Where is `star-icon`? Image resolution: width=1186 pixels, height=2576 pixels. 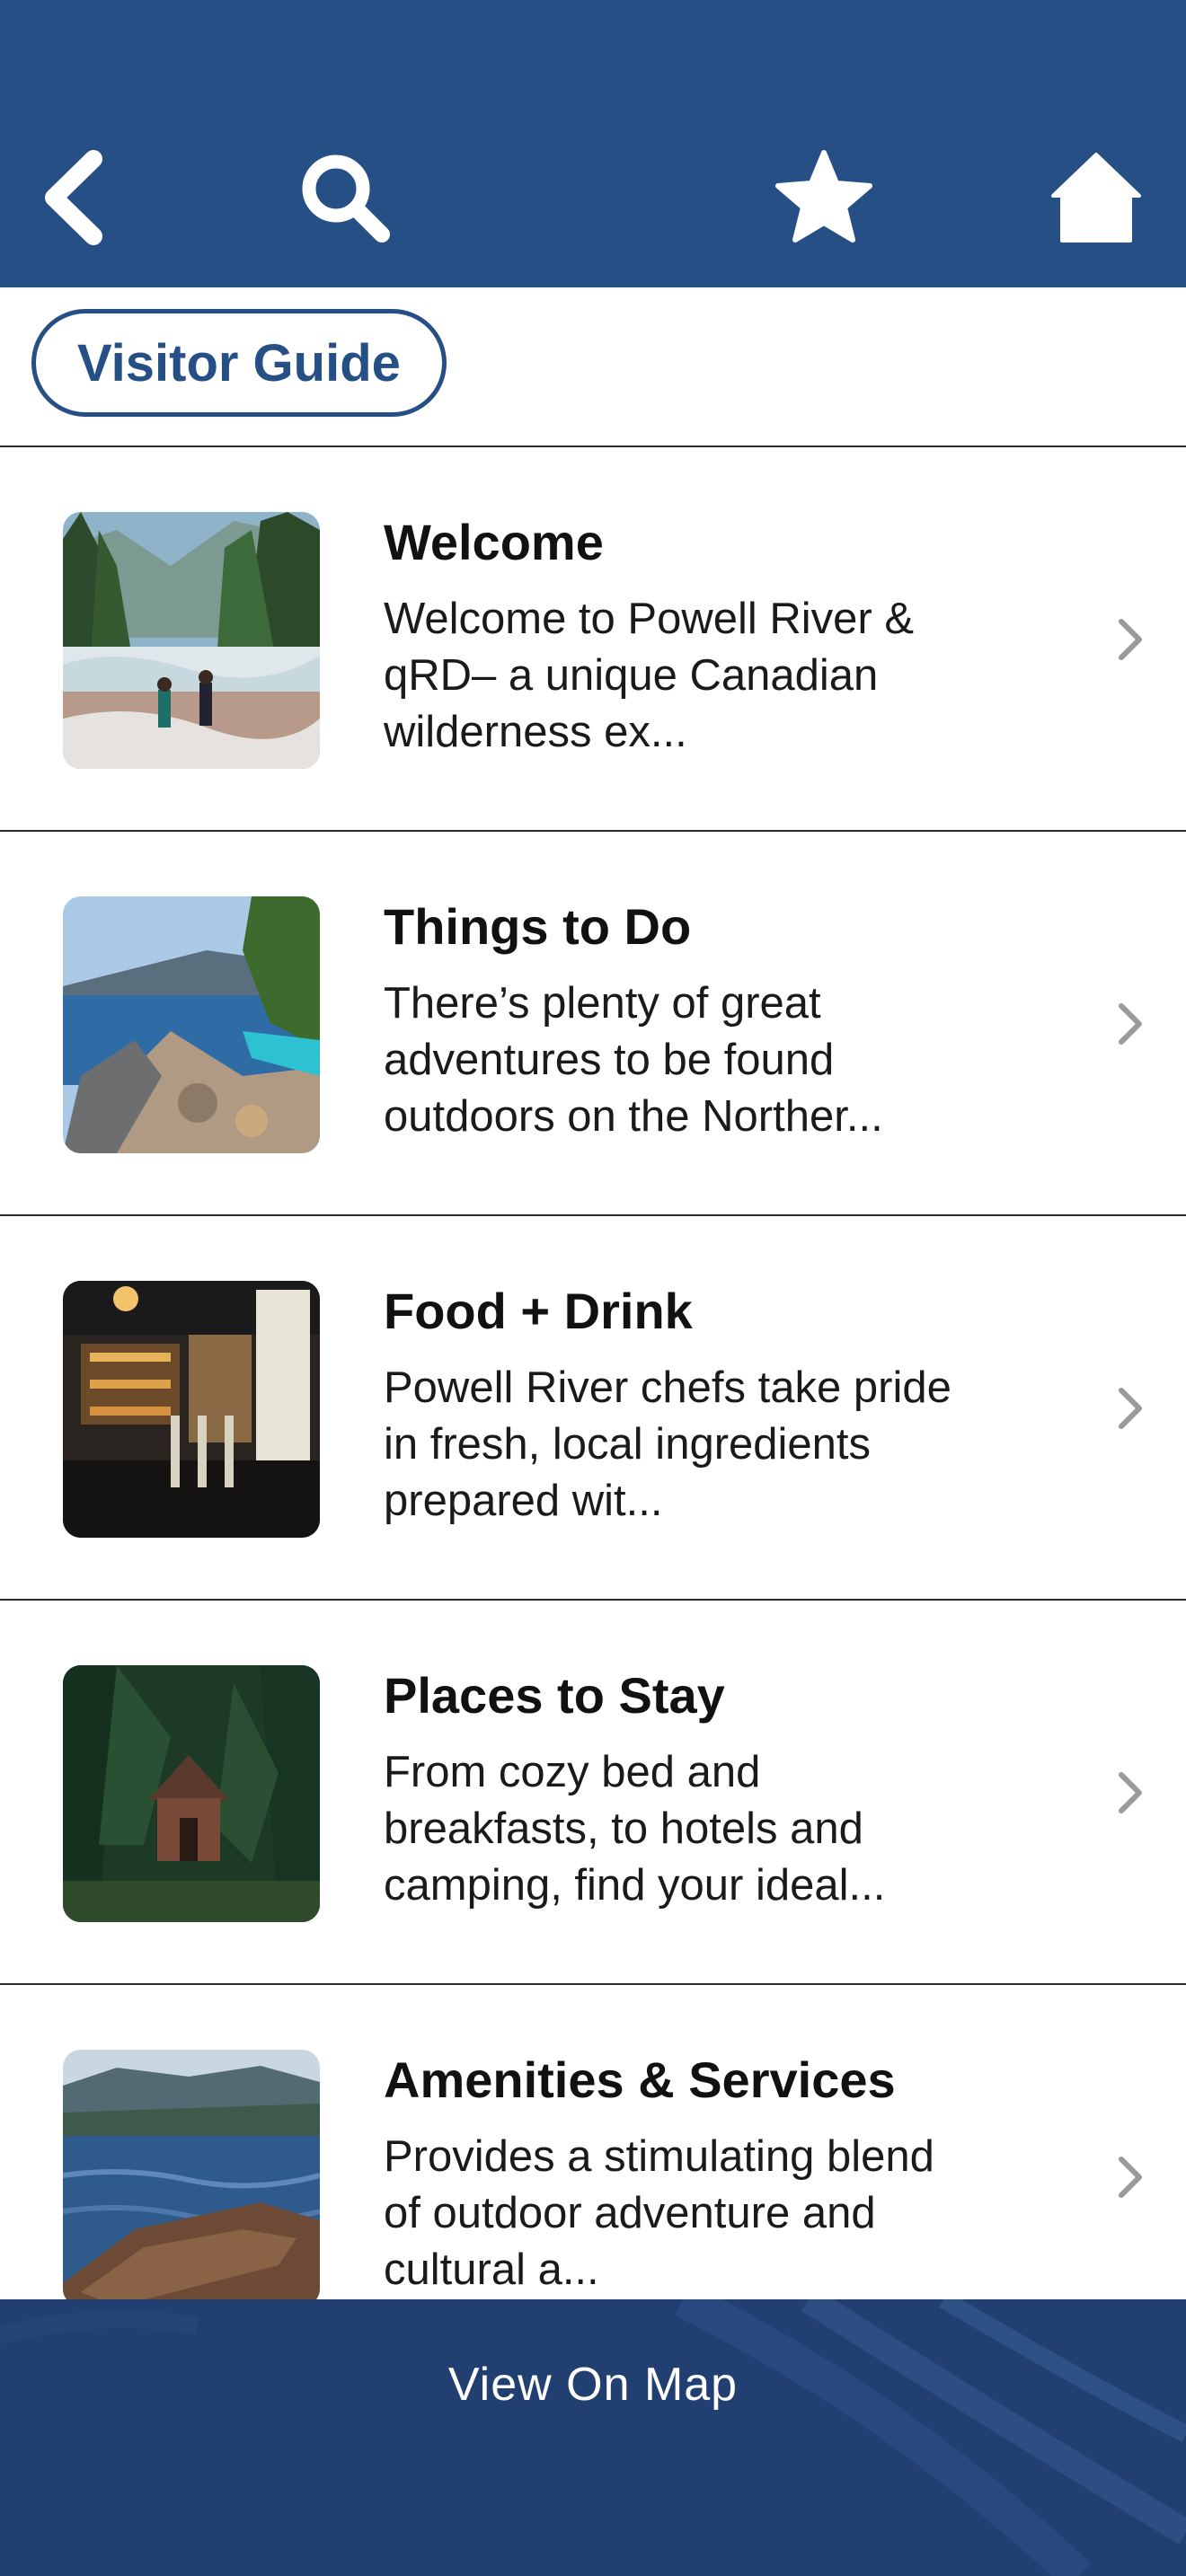 star-icon is located at coordinates (823, 196).